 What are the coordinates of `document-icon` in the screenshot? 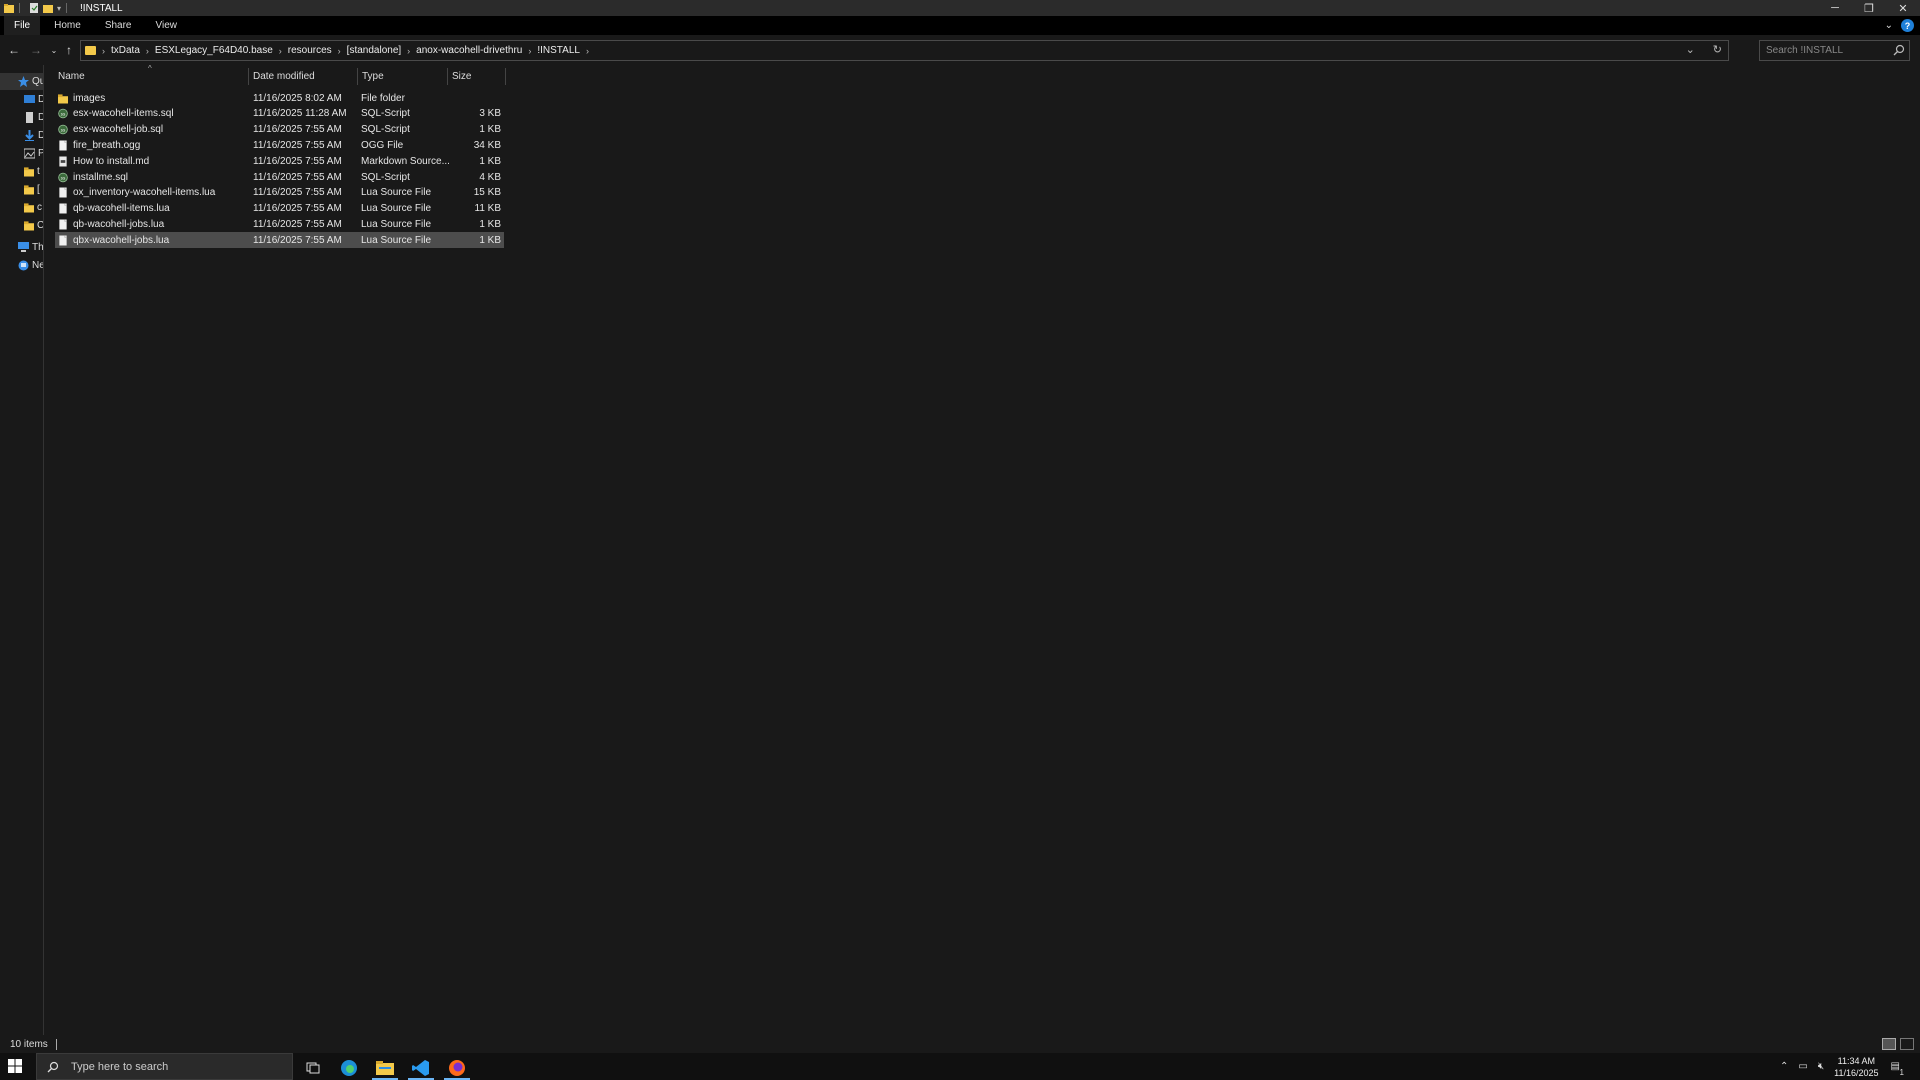 It's located at (29, 117).